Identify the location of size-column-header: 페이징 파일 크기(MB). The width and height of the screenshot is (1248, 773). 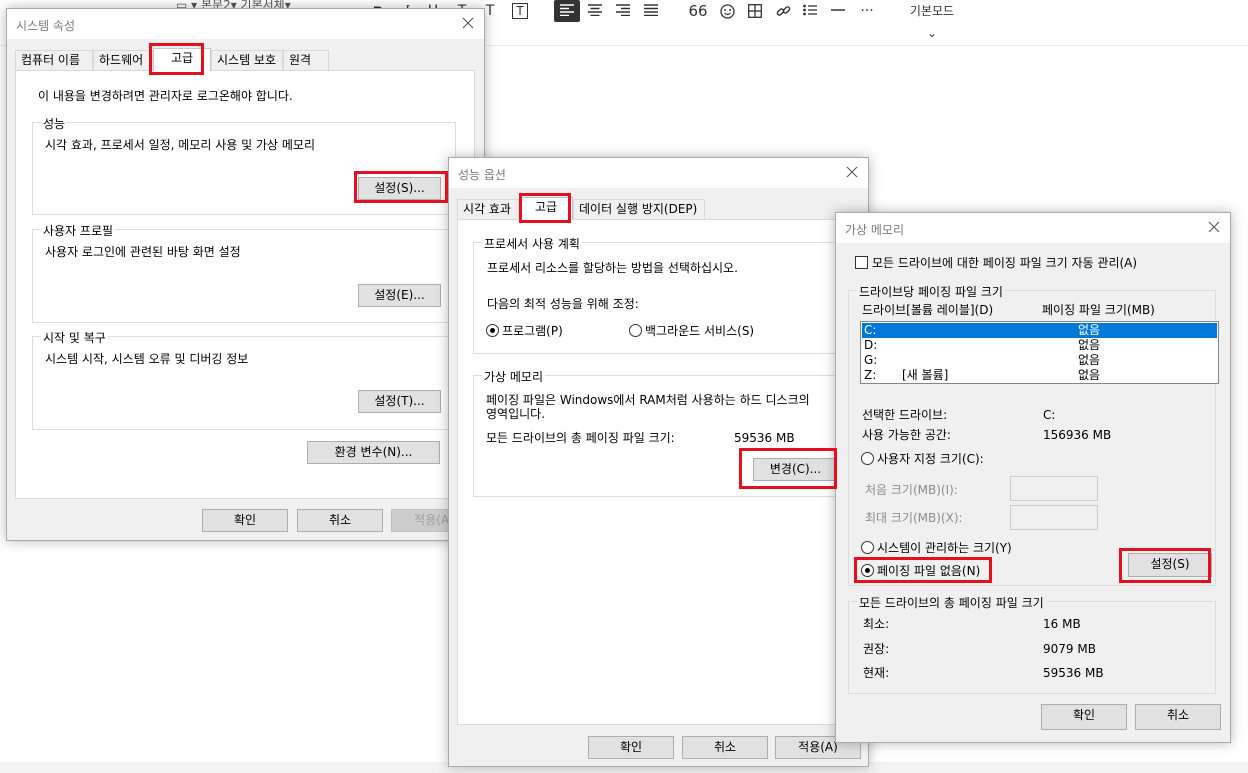
(1098, 310).